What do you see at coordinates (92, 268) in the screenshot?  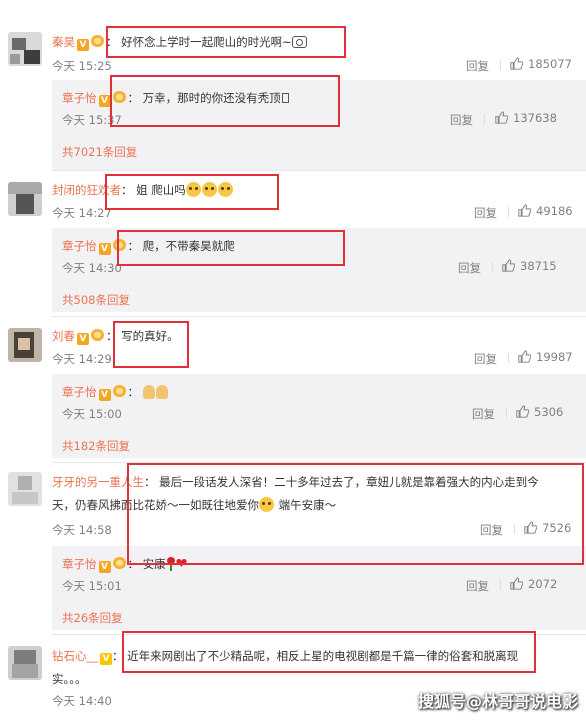 I see `reply-time: 今天 14:30` at bounding box center [92, 268].